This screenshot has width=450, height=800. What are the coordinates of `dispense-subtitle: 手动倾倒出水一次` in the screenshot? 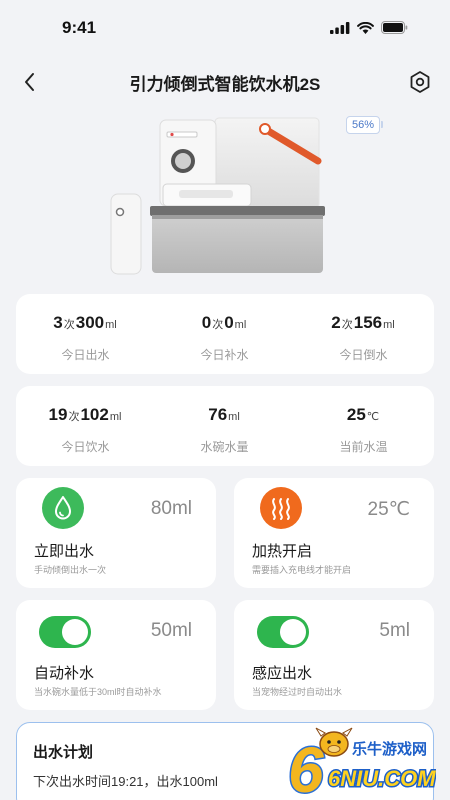 It's located at (70, 570).